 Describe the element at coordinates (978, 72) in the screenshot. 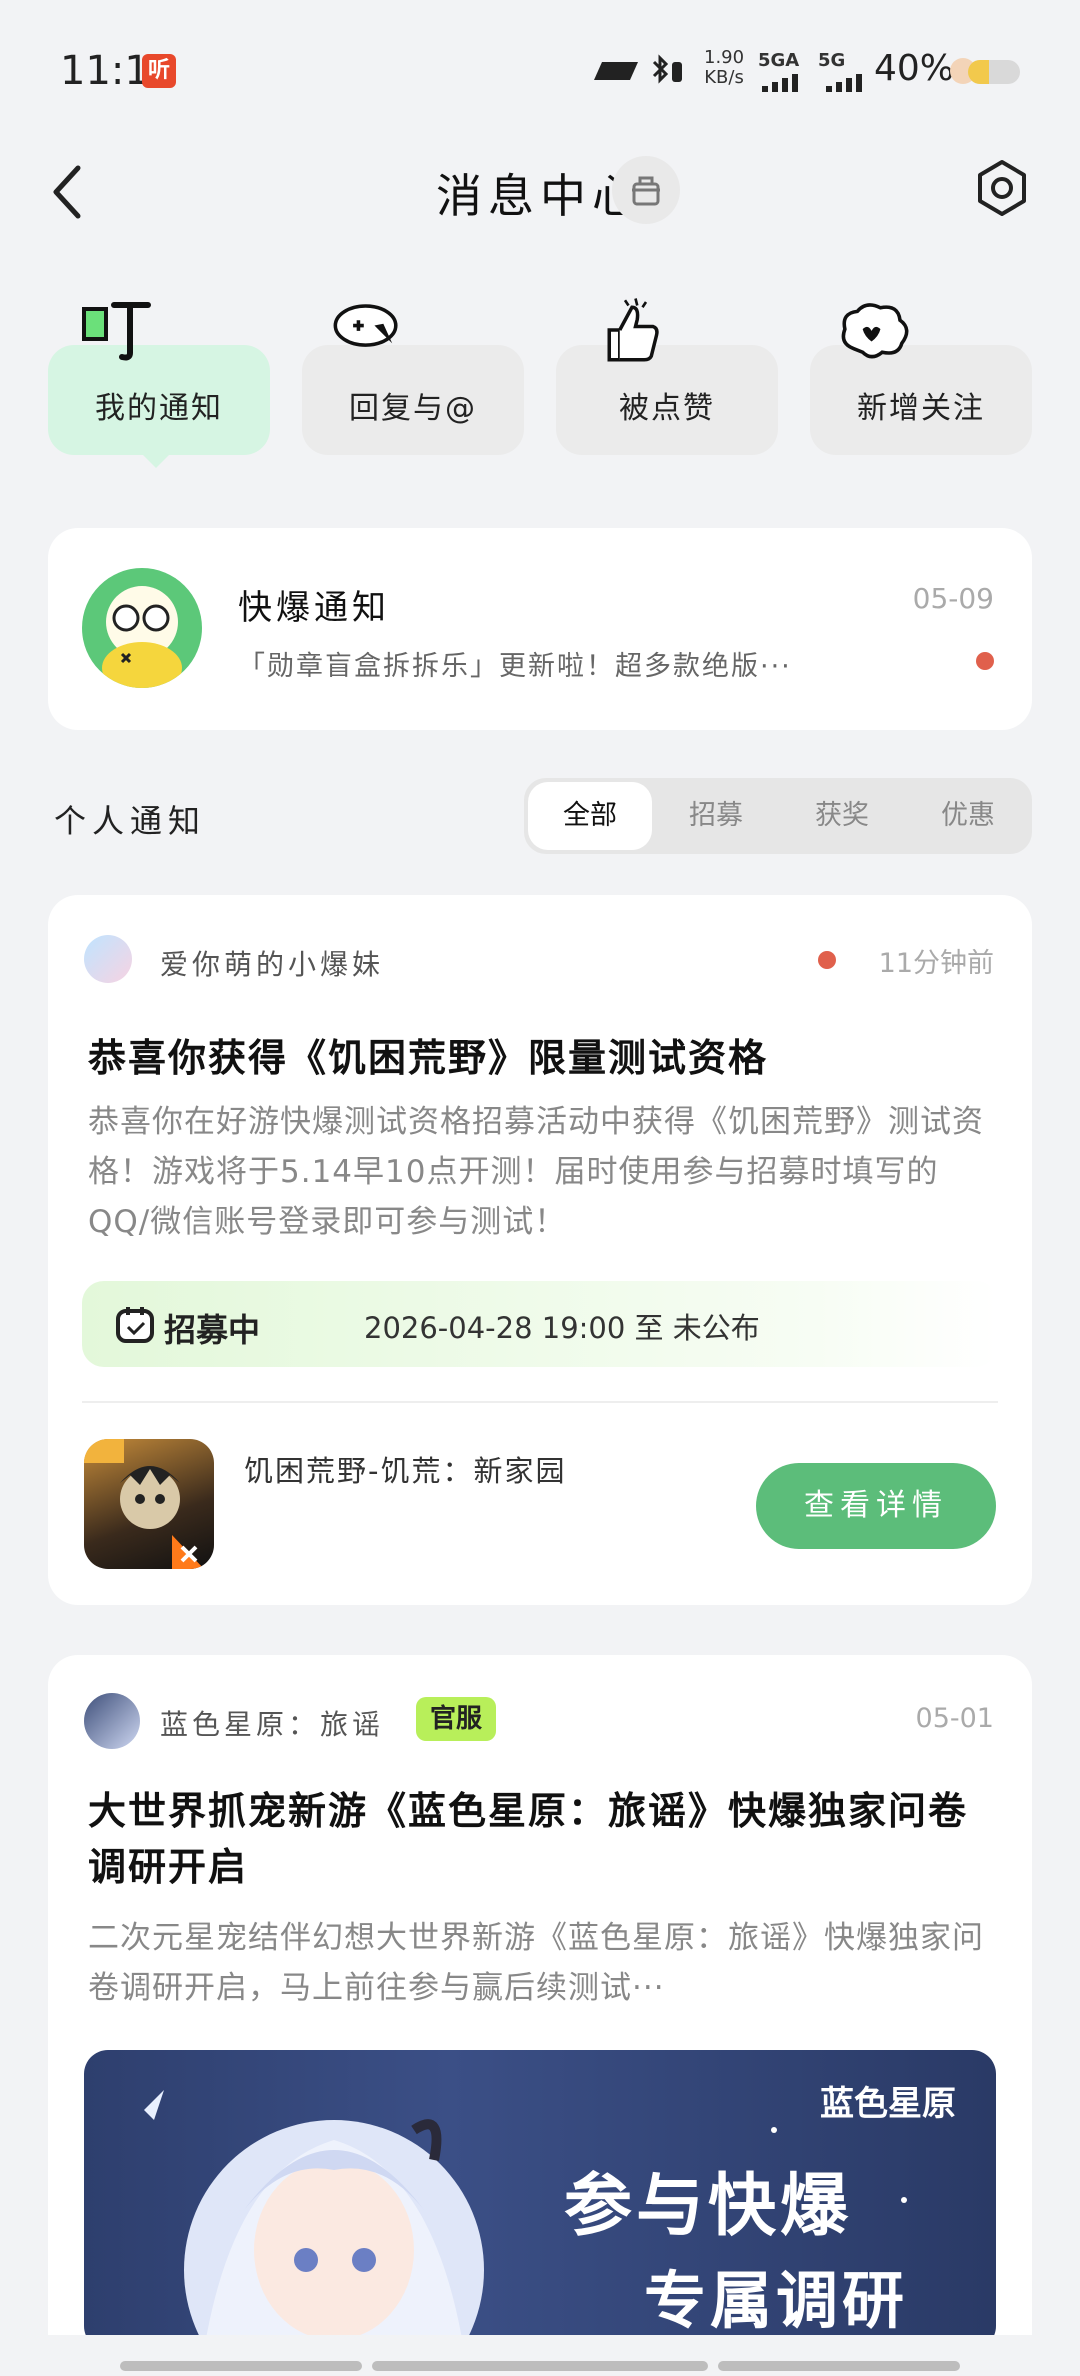

I see `battery-level-fill` at that location.